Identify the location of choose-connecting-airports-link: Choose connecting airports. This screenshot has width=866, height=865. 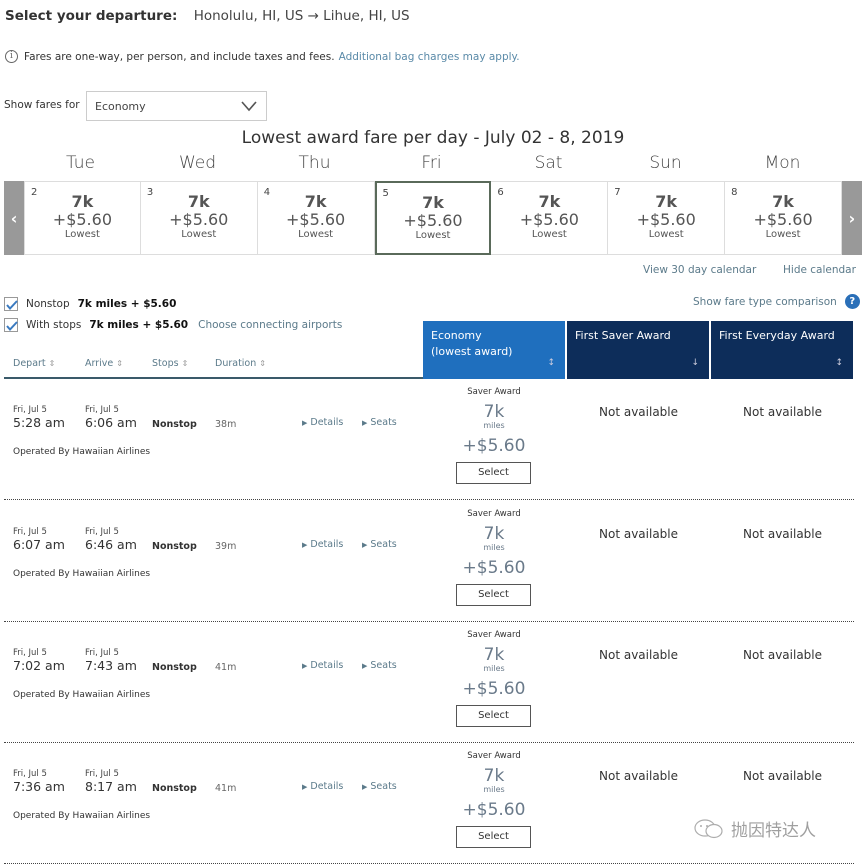
(270, 325).